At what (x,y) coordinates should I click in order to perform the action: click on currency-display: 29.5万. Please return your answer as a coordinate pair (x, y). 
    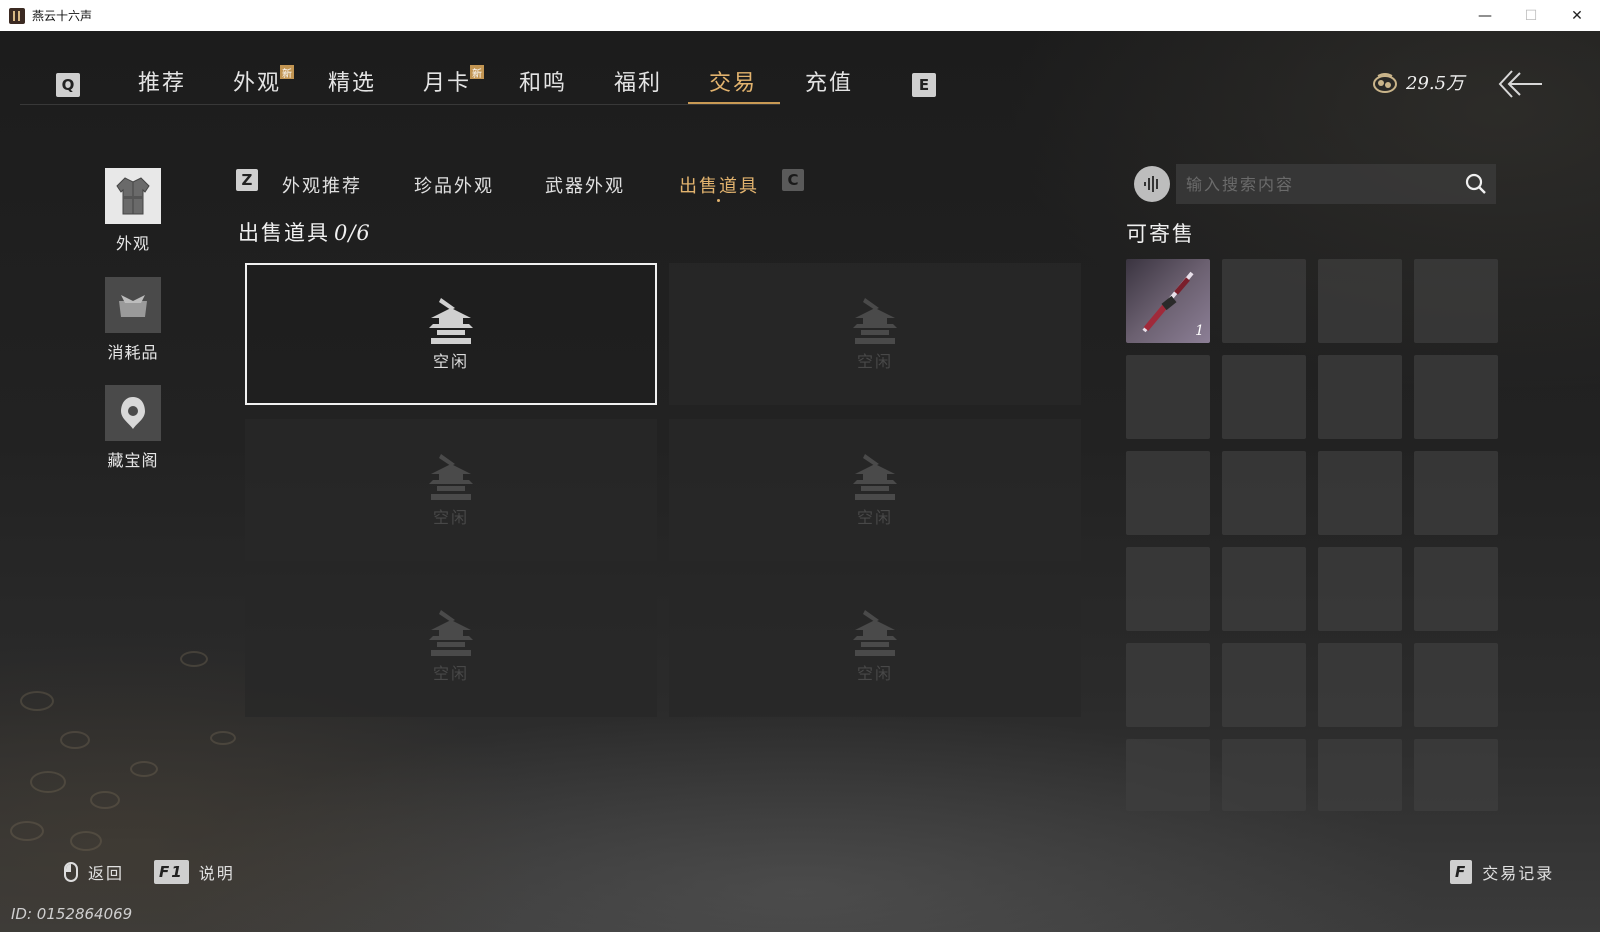
    Looking at the image, I should click on (1418, 82).